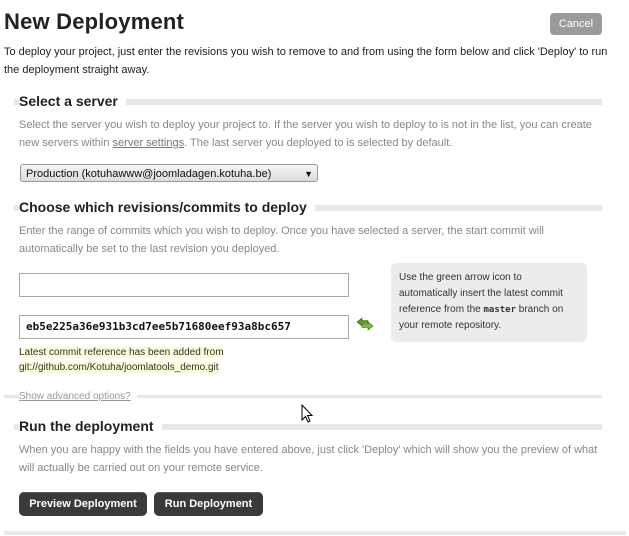  I want to click on chevron-down-icon: ▼, so click(308, 174).